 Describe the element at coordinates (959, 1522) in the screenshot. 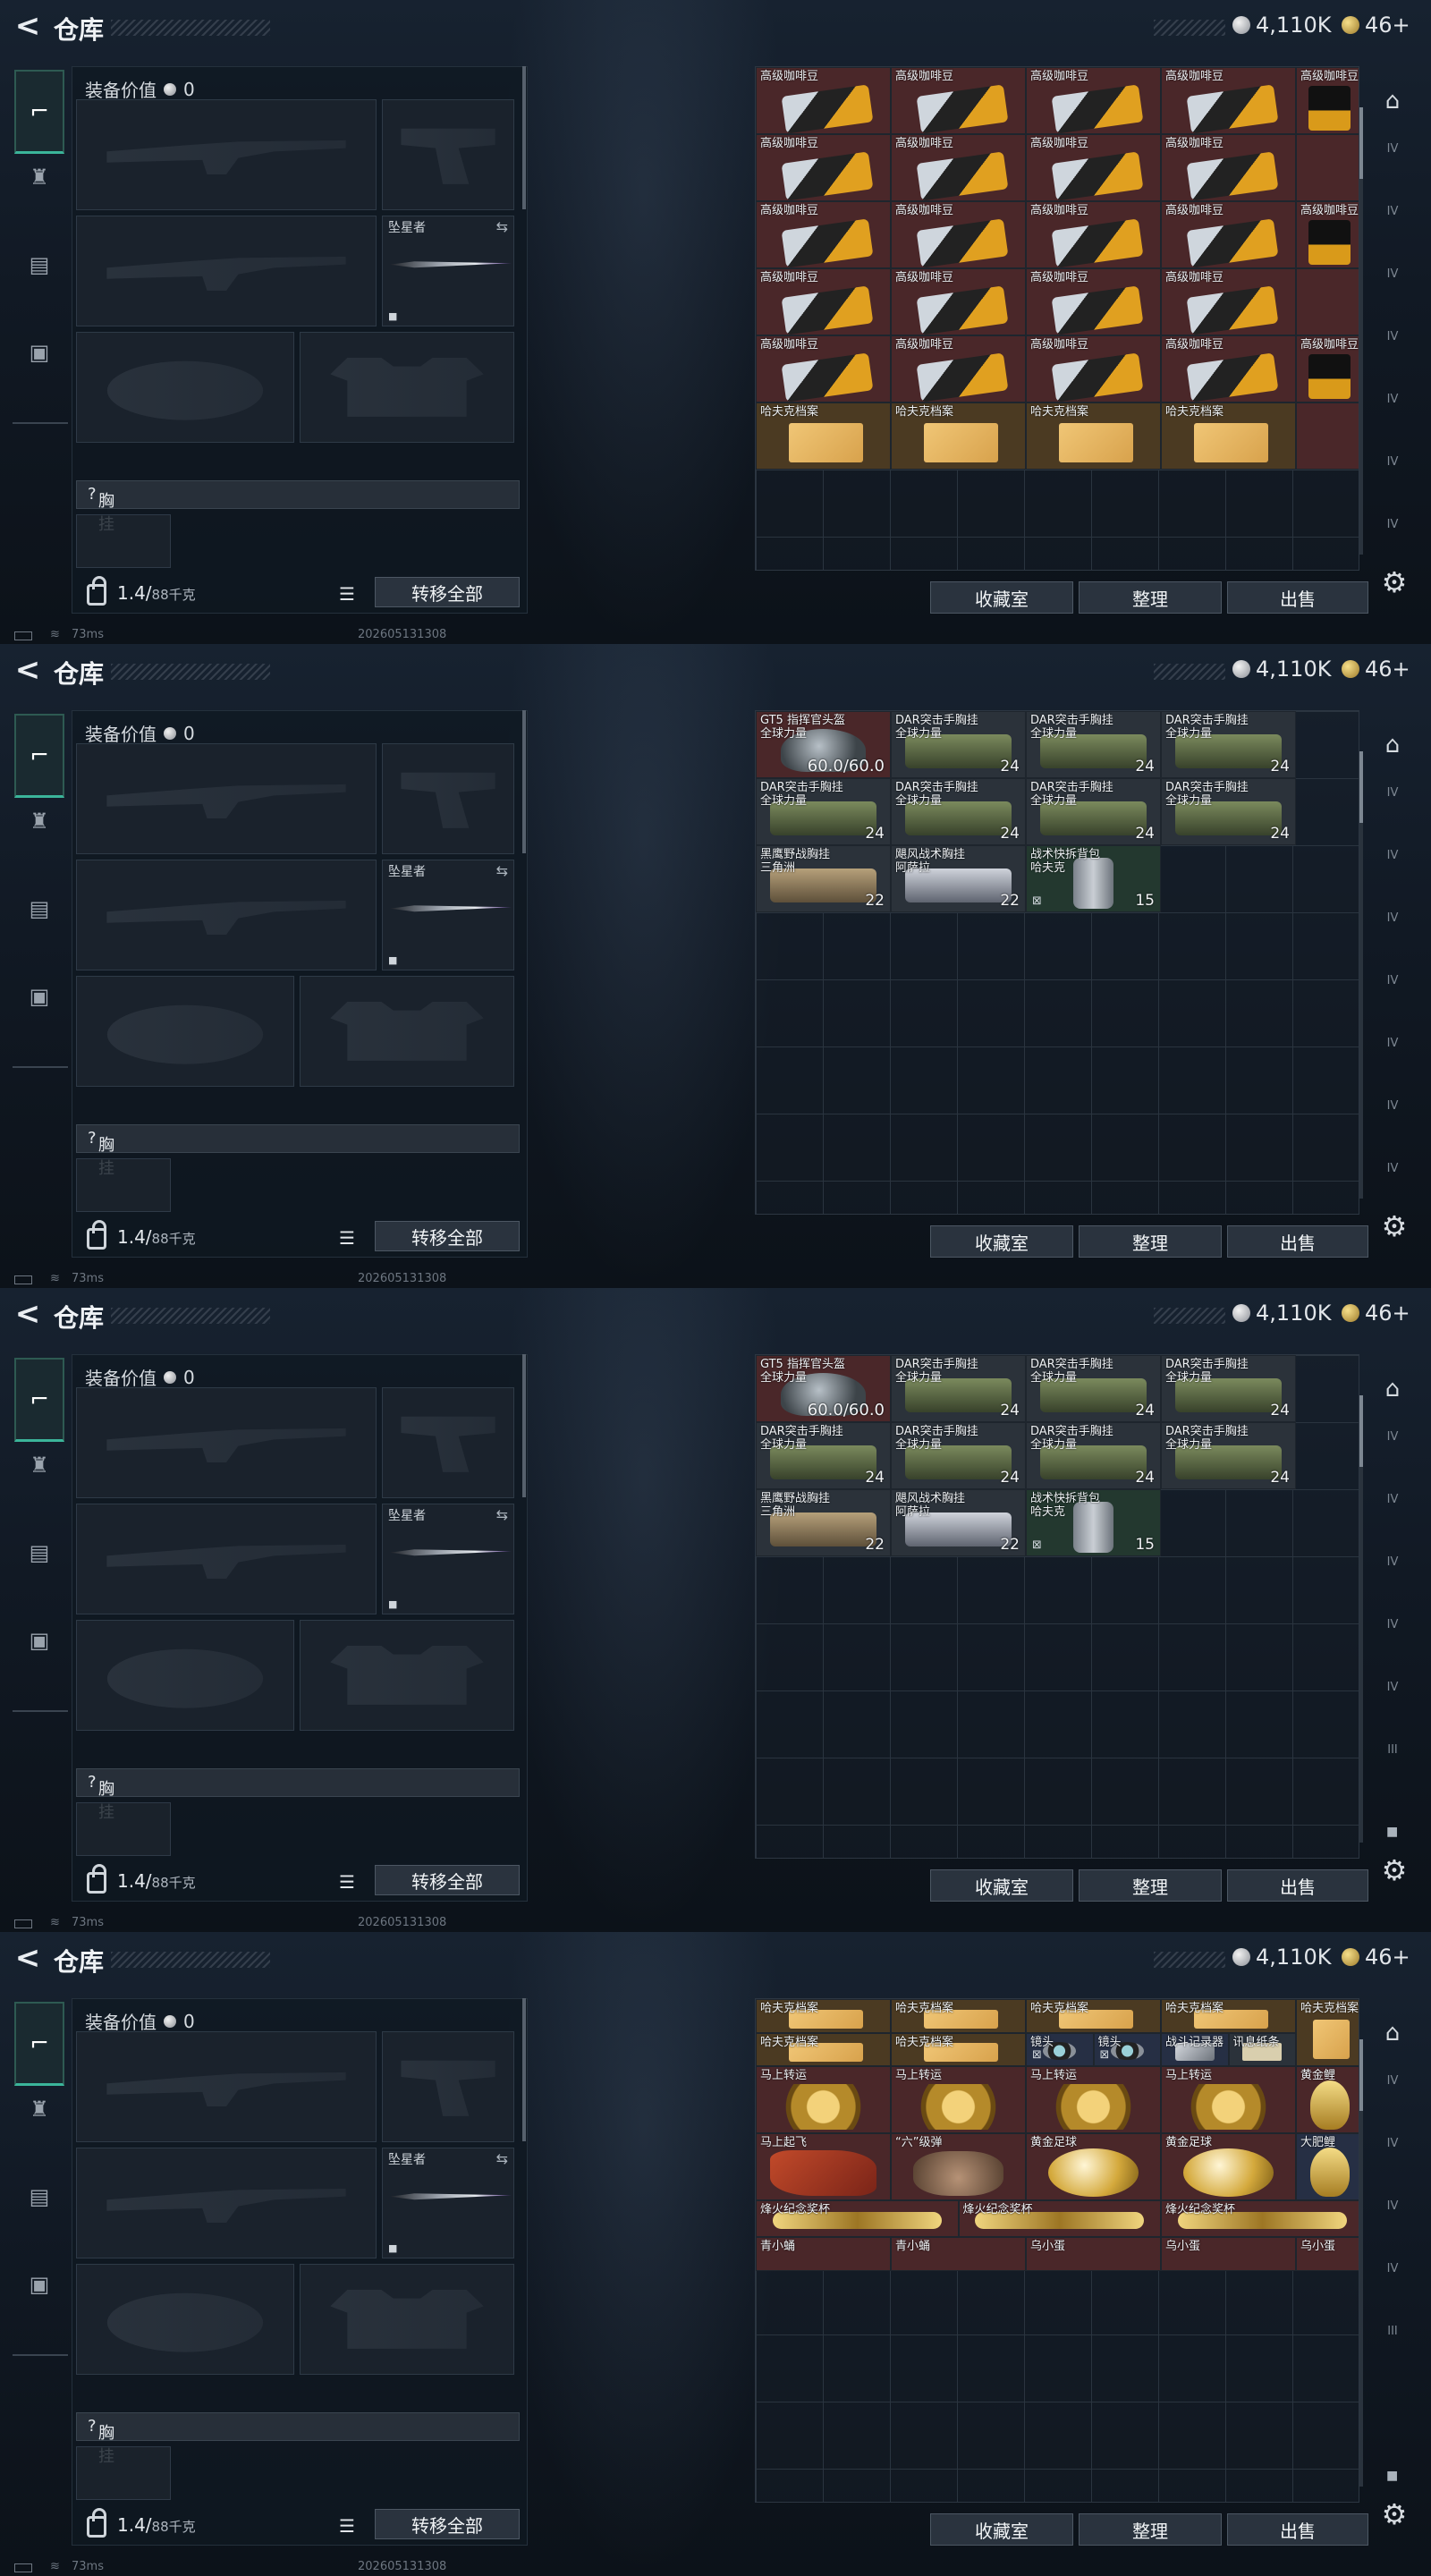

I see `grid-item: 飓风战术胸挂 阿萨拉 22` at that location.